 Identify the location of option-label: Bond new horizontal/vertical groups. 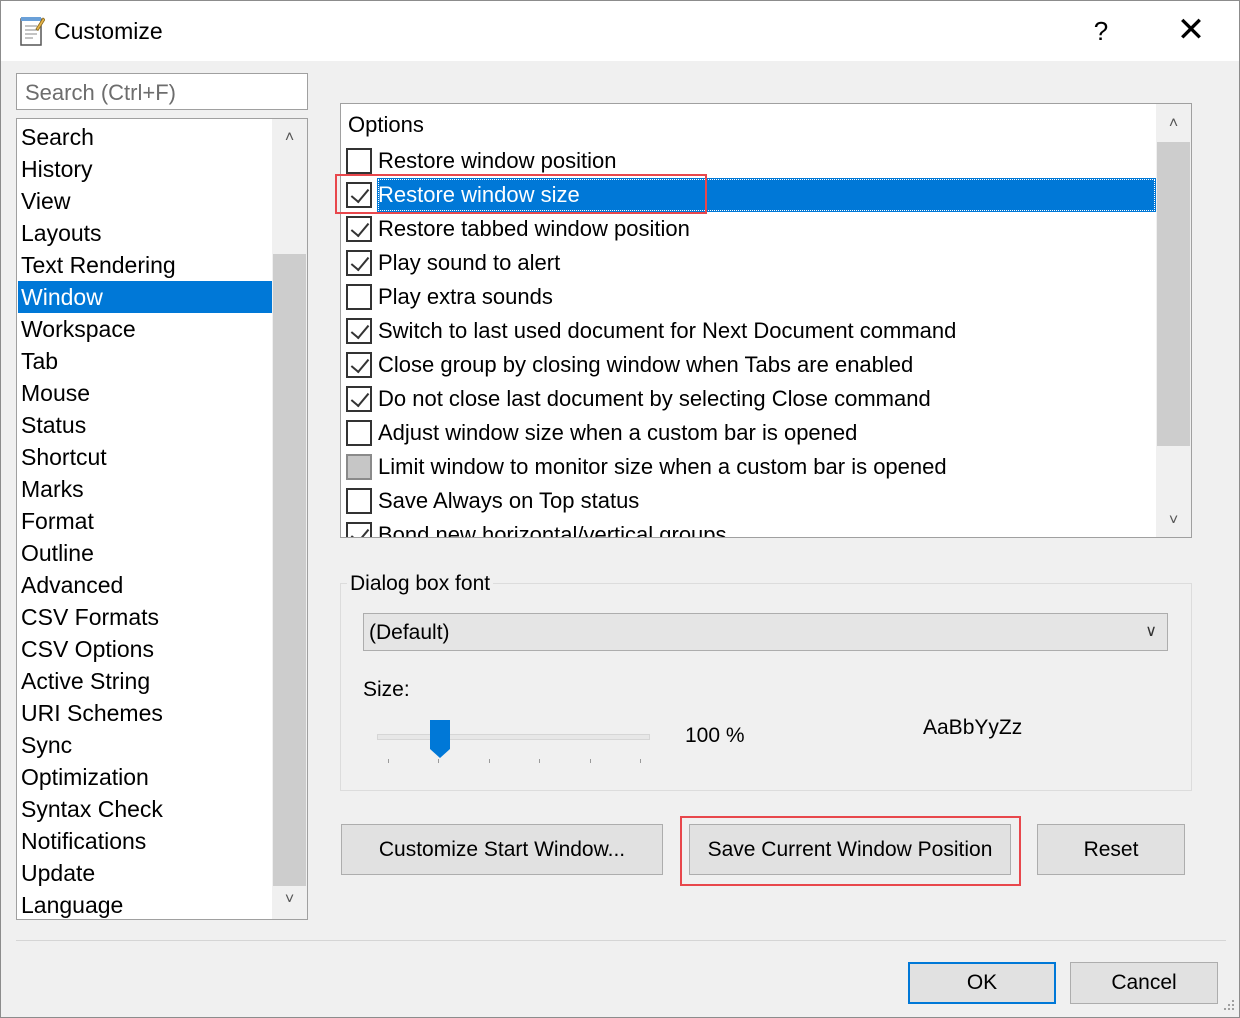
(552, 530).